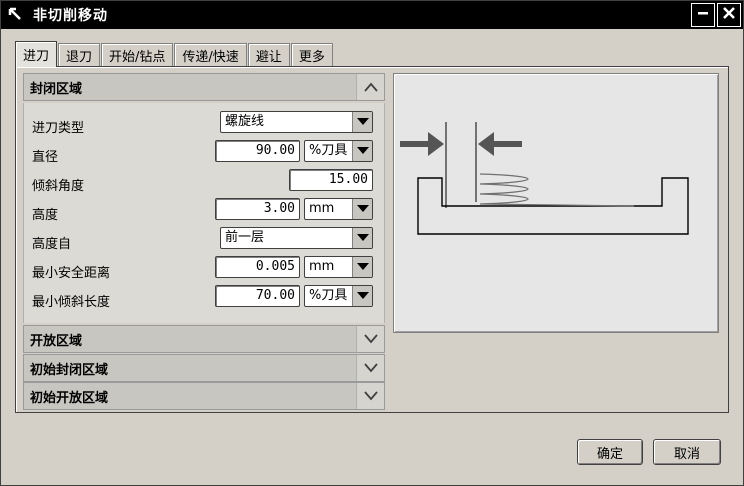  Describe the element at coordinates (205, 154) in the screenshot. I see `row-diameter: 直径 90.00 %刀具` at that location.